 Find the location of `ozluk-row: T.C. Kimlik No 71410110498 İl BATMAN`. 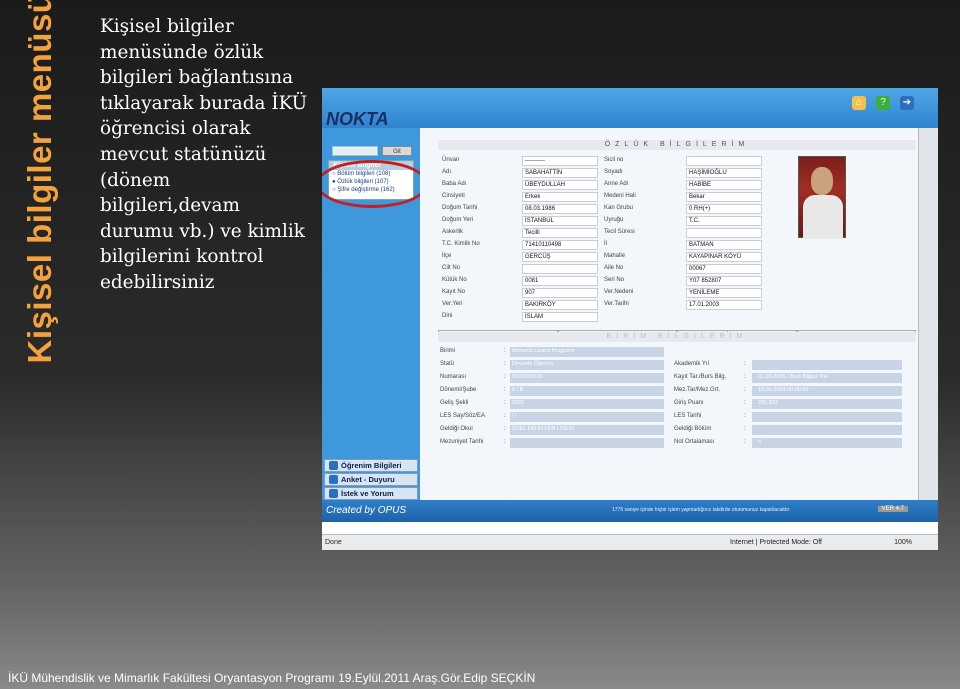

ozluk-row: T.C. Kimlik No 71410110498 İl BATMAN is located at coordinates (677, 245).